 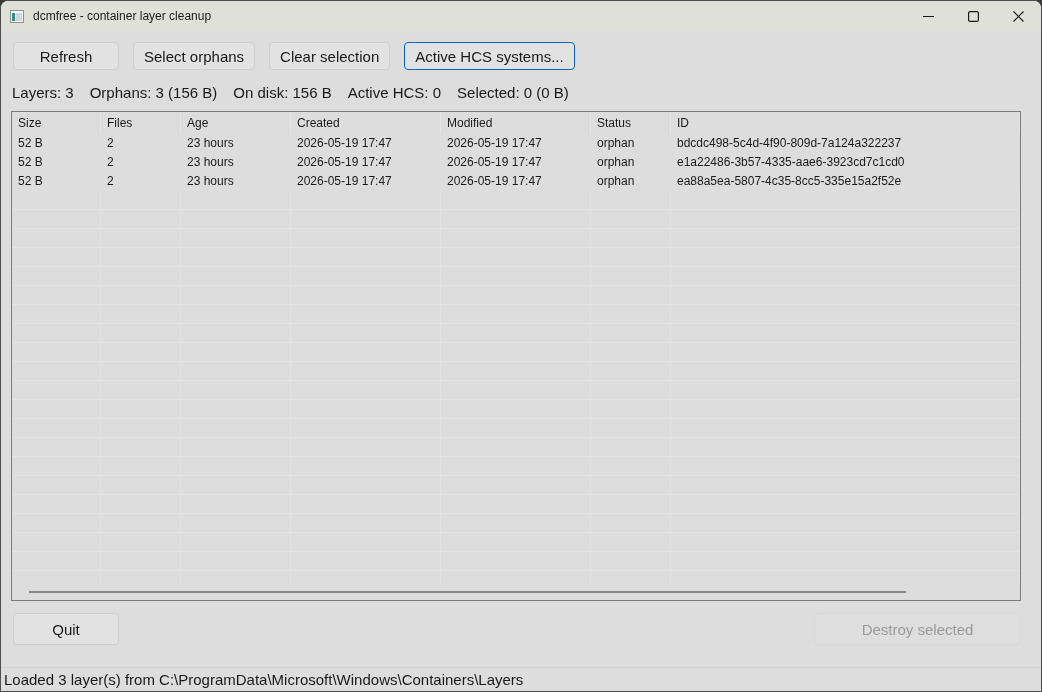 I want to click on table-cell-text: ea88a5ea-5807-4c35-8cc5-335e15a2f52e, so click(x=789, y=181).